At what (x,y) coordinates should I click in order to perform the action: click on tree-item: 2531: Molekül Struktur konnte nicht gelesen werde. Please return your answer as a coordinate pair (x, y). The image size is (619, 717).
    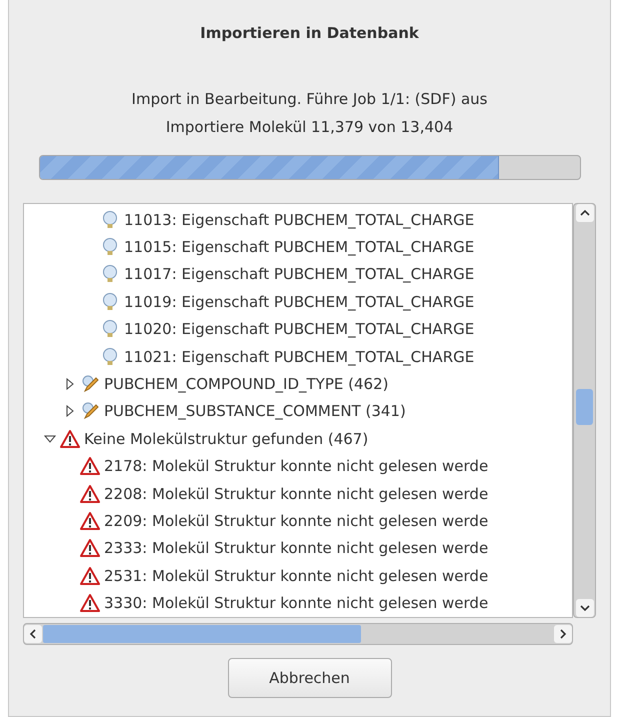
    Looking at the image, I should click on (296, 575).